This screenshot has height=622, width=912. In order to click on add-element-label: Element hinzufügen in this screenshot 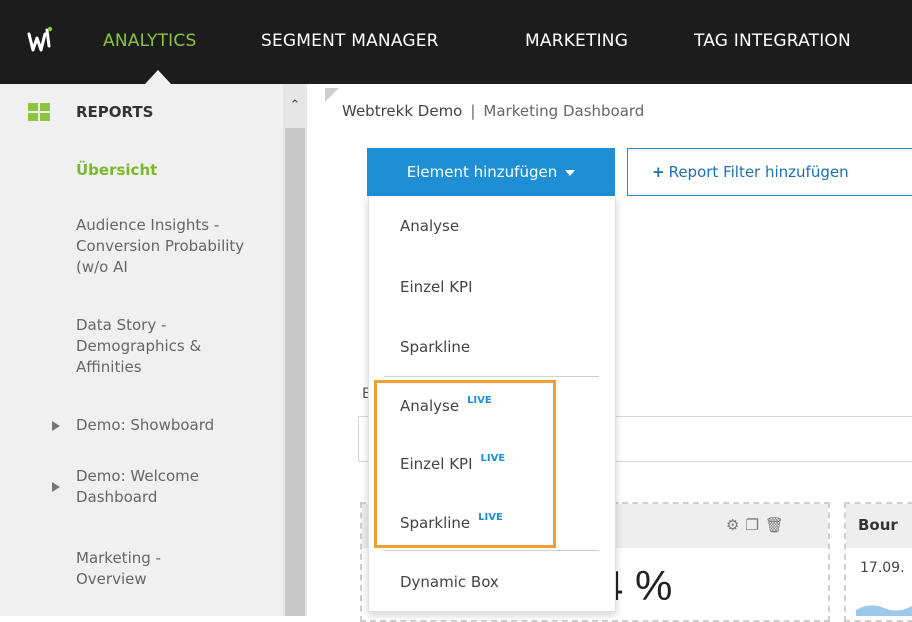, I will do `click(482, 172)`.